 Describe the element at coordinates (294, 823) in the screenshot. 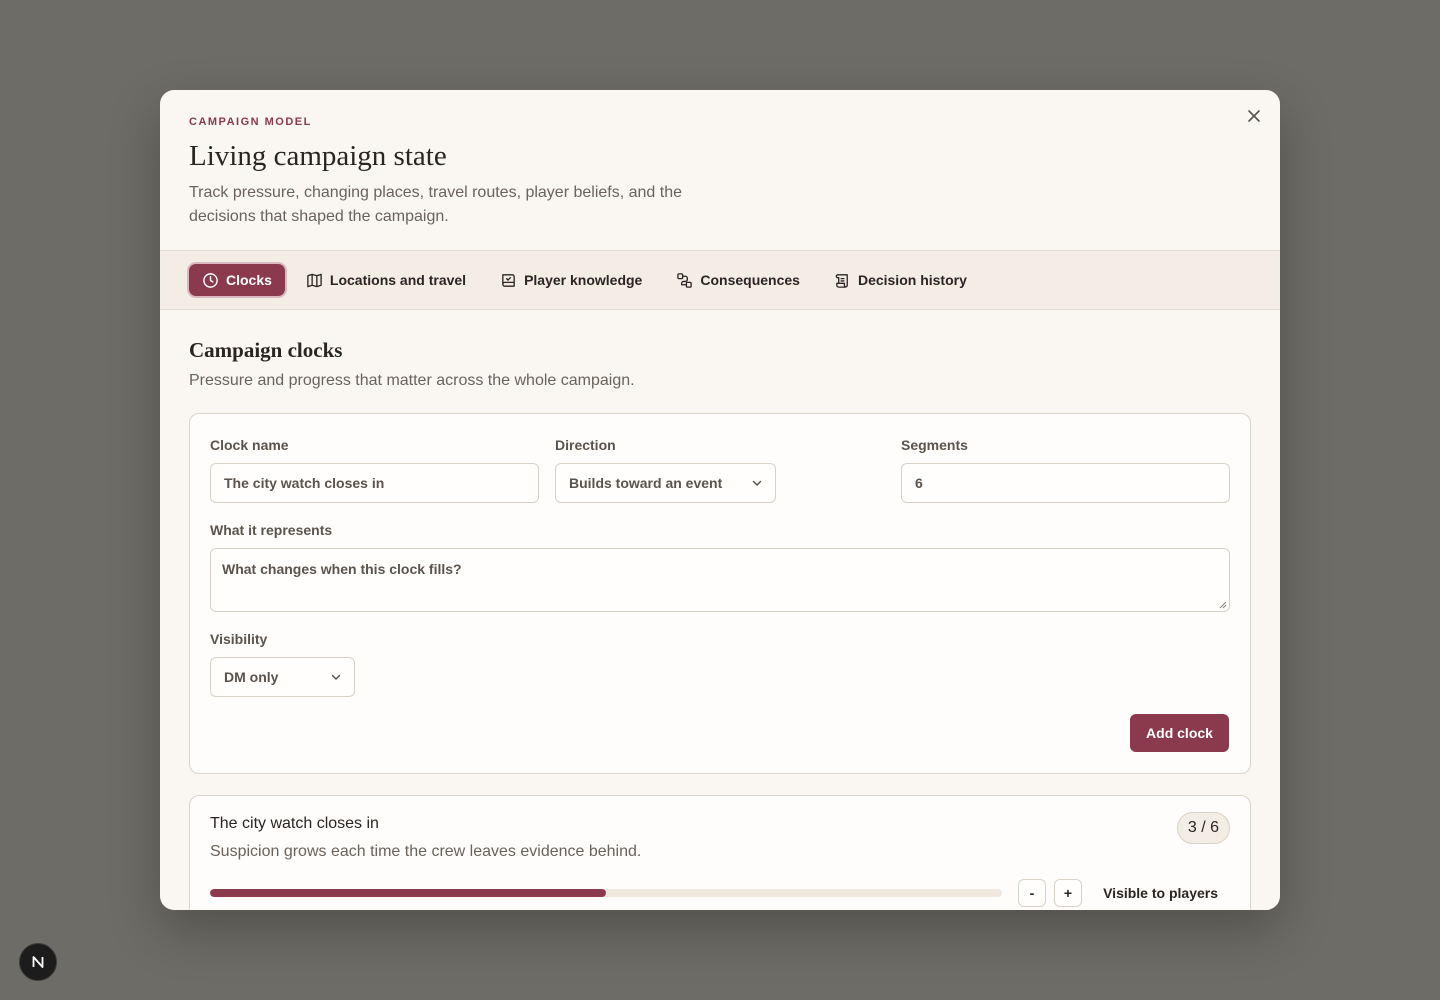

I see `clock-name: The city watch closes in` at that location.